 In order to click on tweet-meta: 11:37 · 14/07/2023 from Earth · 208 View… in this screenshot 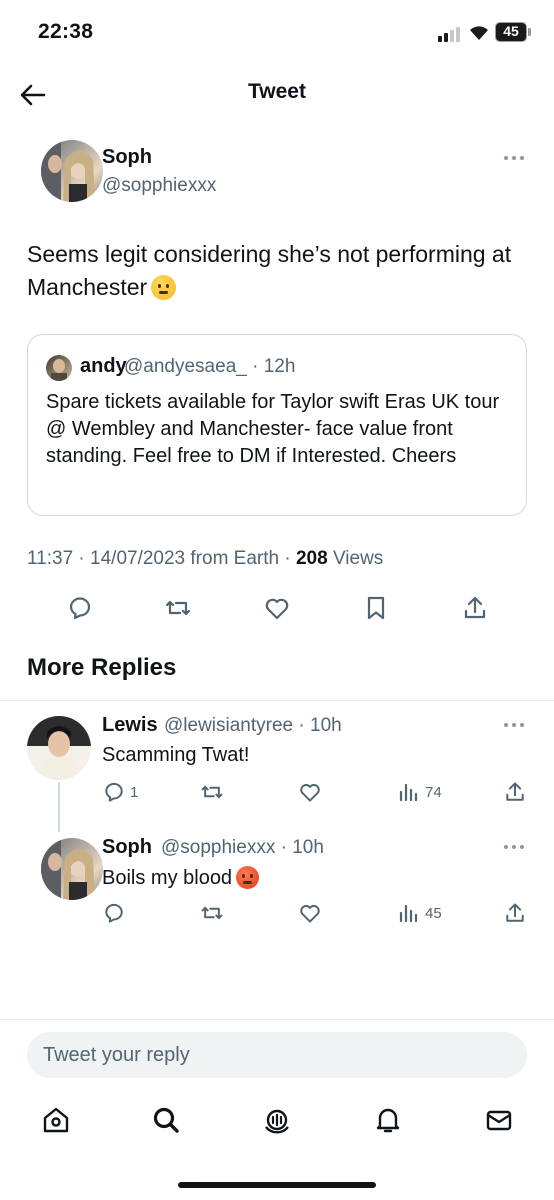, I will do `click(205, 558)`.